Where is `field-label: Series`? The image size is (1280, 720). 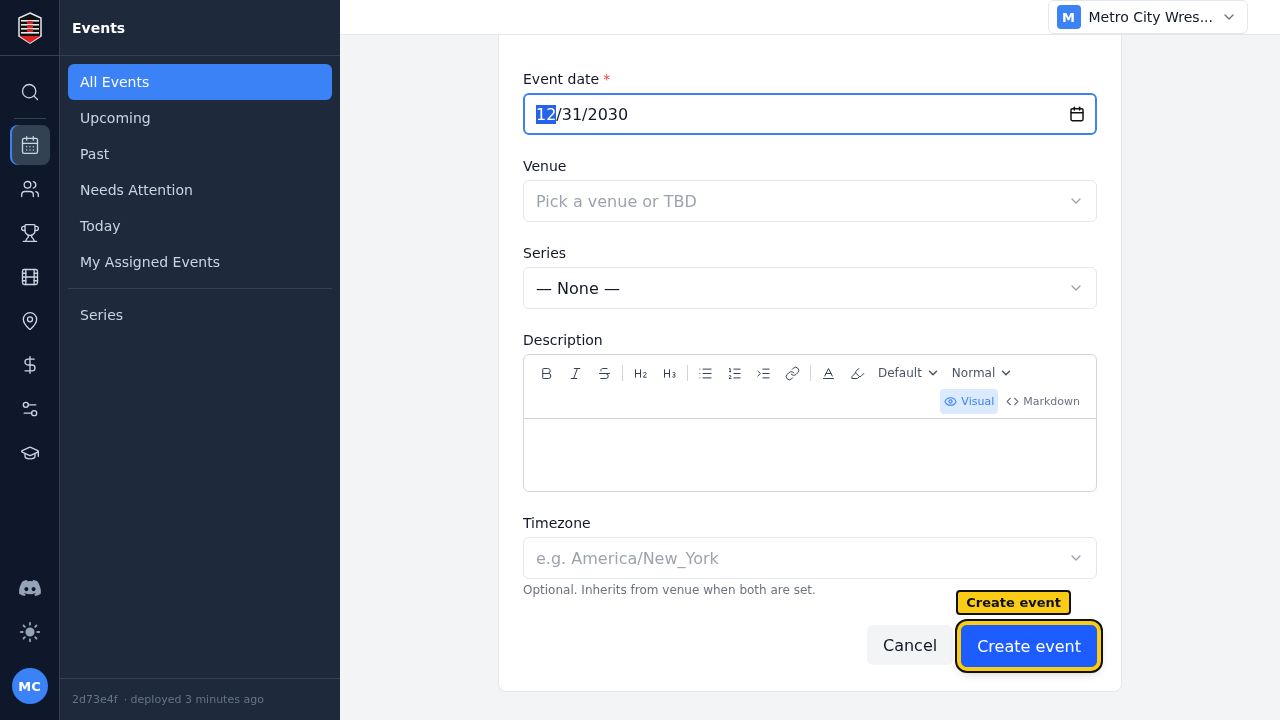 field-label: Series is located at coordinates (545, 253).